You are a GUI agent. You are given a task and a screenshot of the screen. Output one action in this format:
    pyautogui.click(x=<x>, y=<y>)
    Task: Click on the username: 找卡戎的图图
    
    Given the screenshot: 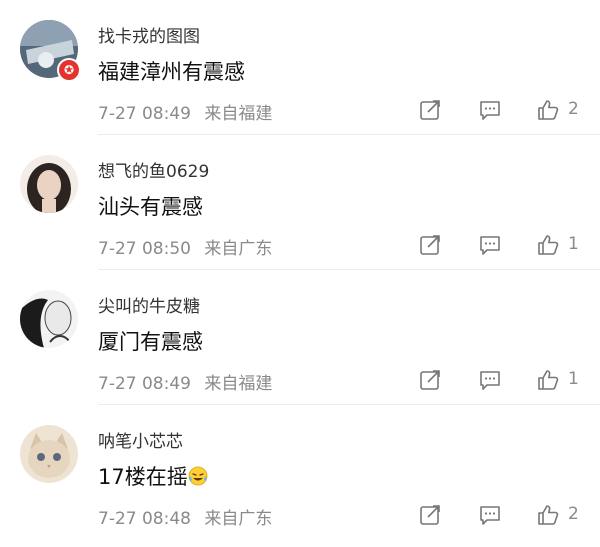 What is the action you would take?
    pyautogui.click(x=149, y=34)
    